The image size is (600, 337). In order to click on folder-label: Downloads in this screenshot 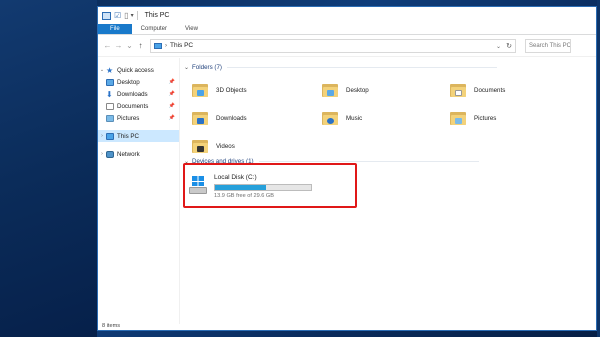, I will do `click(231, 118)`.